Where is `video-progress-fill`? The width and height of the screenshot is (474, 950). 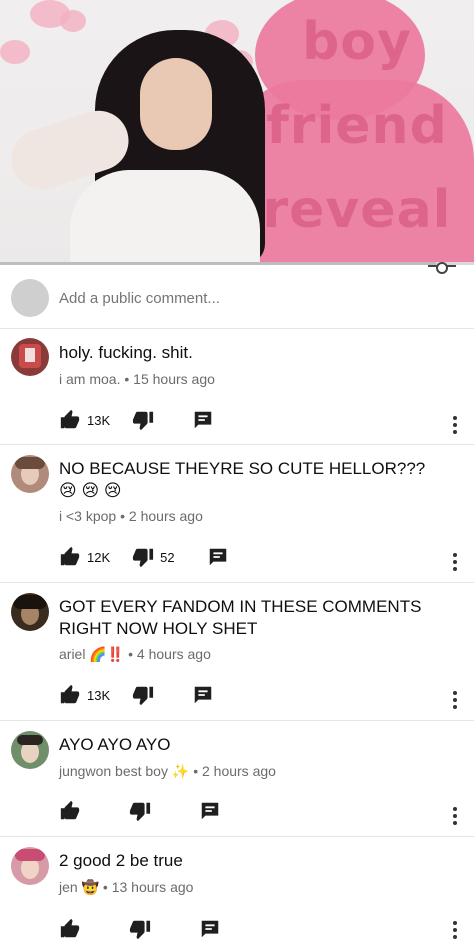 video-progress-fill is located at coordinates (218, 263).